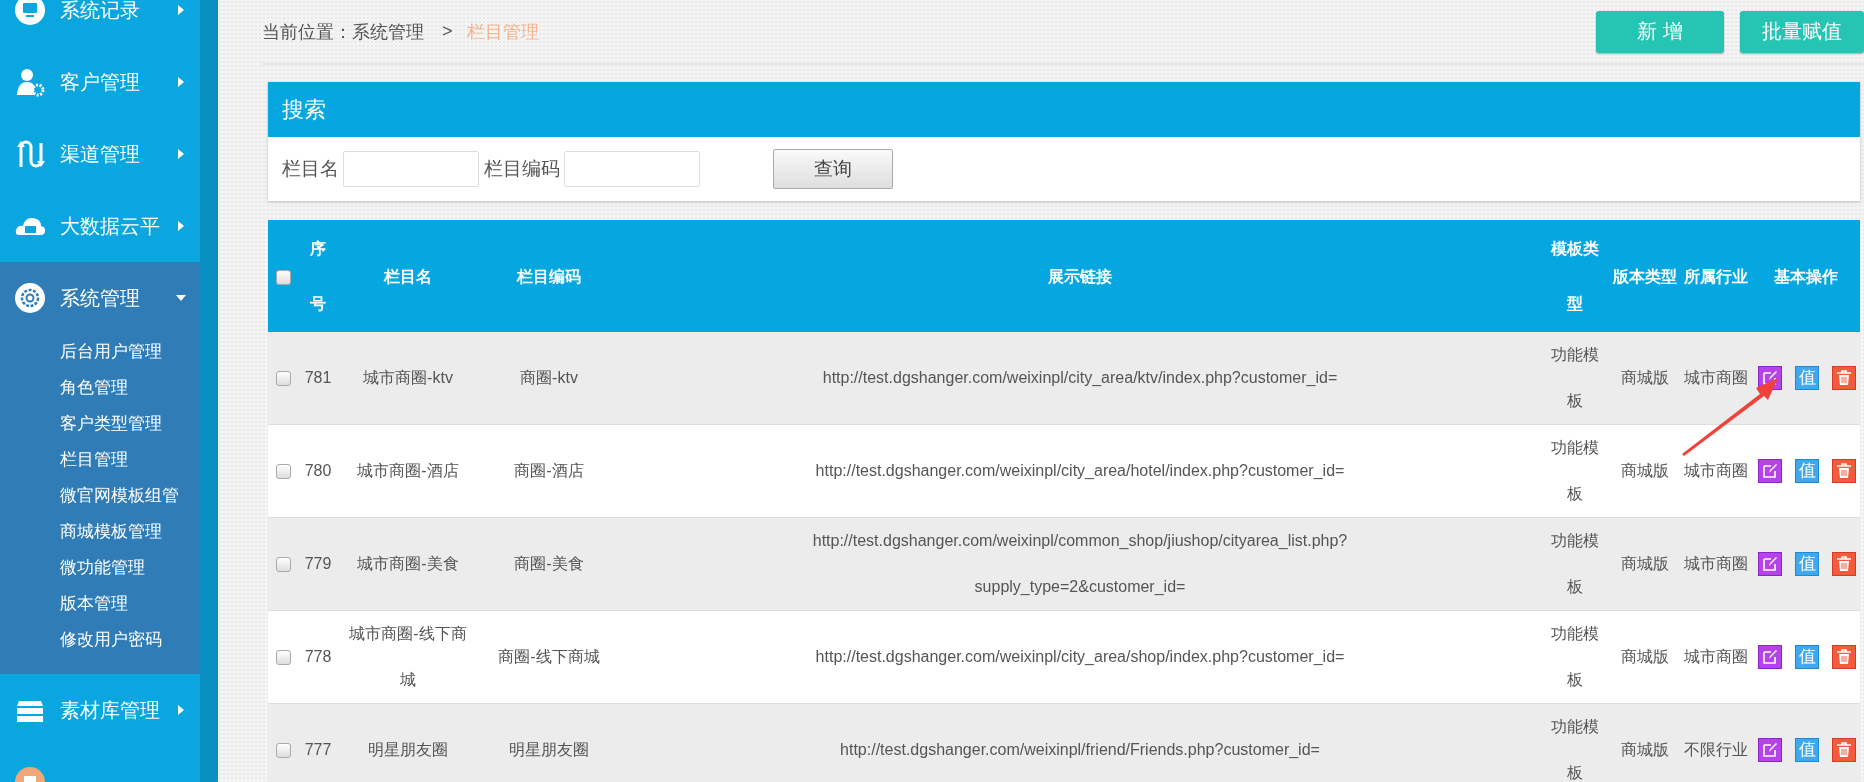 The height and width of the screenshot is (782, 1864). I want to click on table-cell: http://test.dgshanger.com/weixinpl/city_area/shop/index.php?customer_id=, so click(1080, 656).